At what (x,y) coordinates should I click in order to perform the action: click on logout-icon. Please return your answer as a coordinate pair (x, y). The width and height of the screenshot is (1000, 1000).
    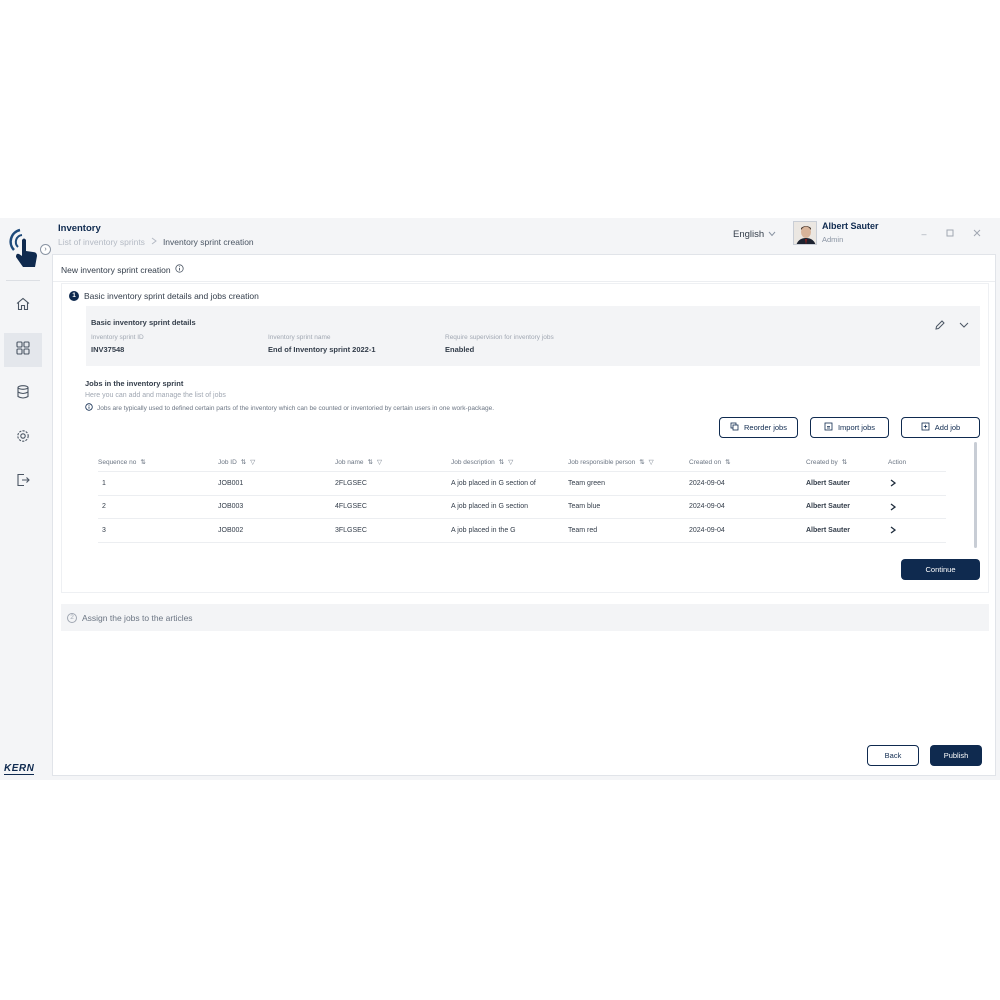
    Looking at the image, I should click on (23, 482).